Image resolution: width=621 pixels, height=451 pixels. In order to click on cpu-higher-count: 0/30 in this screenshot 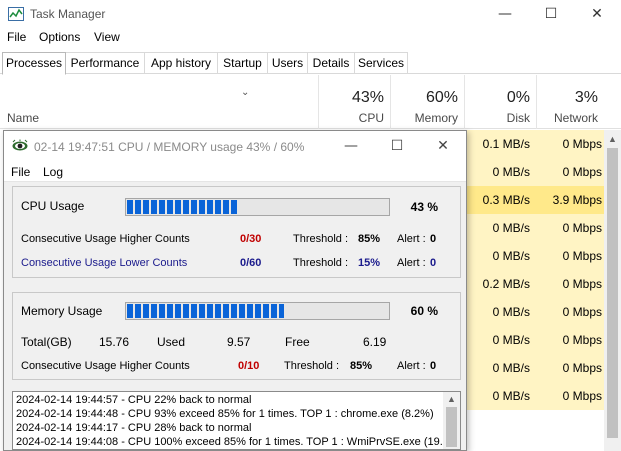, I will do `click(251, 239)`.